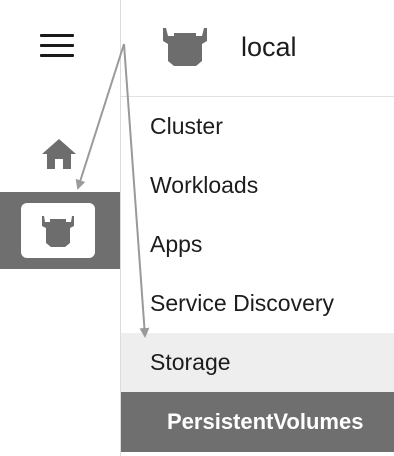 This screenshot has height=456, width=394. I want to click on nav-item-persistentvolumes: PersistentVolumes, so click(257, 422).